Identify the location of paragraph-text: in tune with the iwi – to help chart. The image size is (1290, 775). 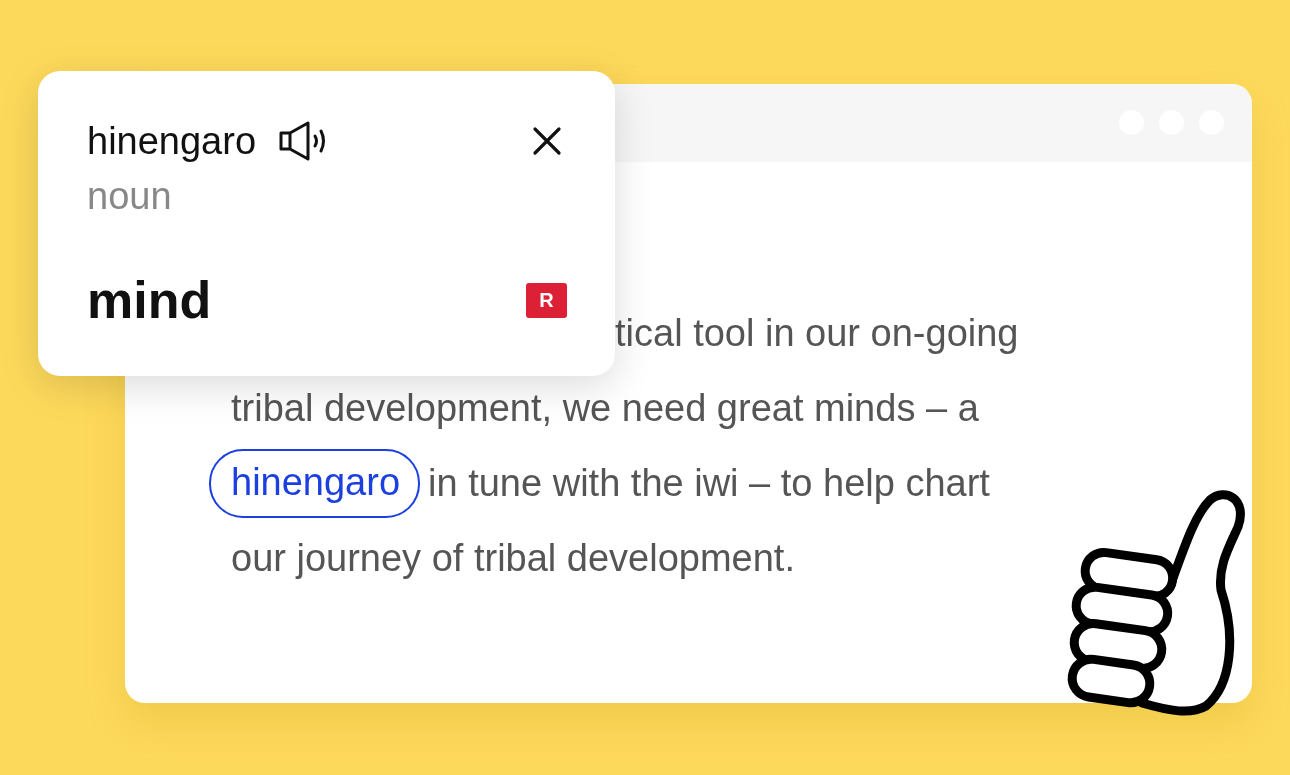
(709, 483).